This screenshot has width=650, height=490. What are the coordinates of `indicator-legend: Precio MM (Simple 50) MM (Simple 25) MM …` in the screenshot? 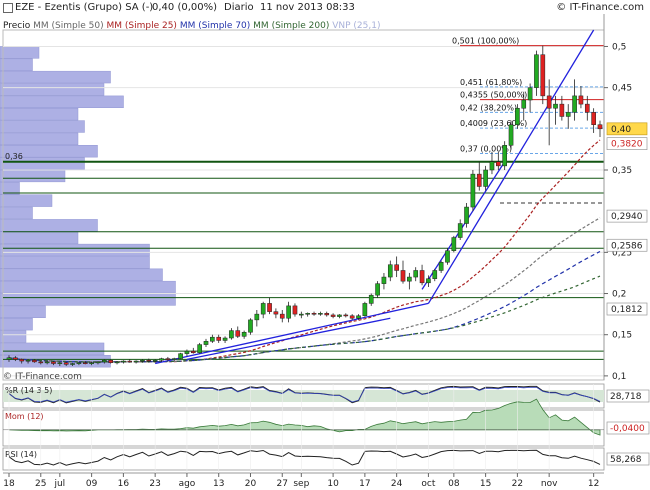 It's located at (191, 26).